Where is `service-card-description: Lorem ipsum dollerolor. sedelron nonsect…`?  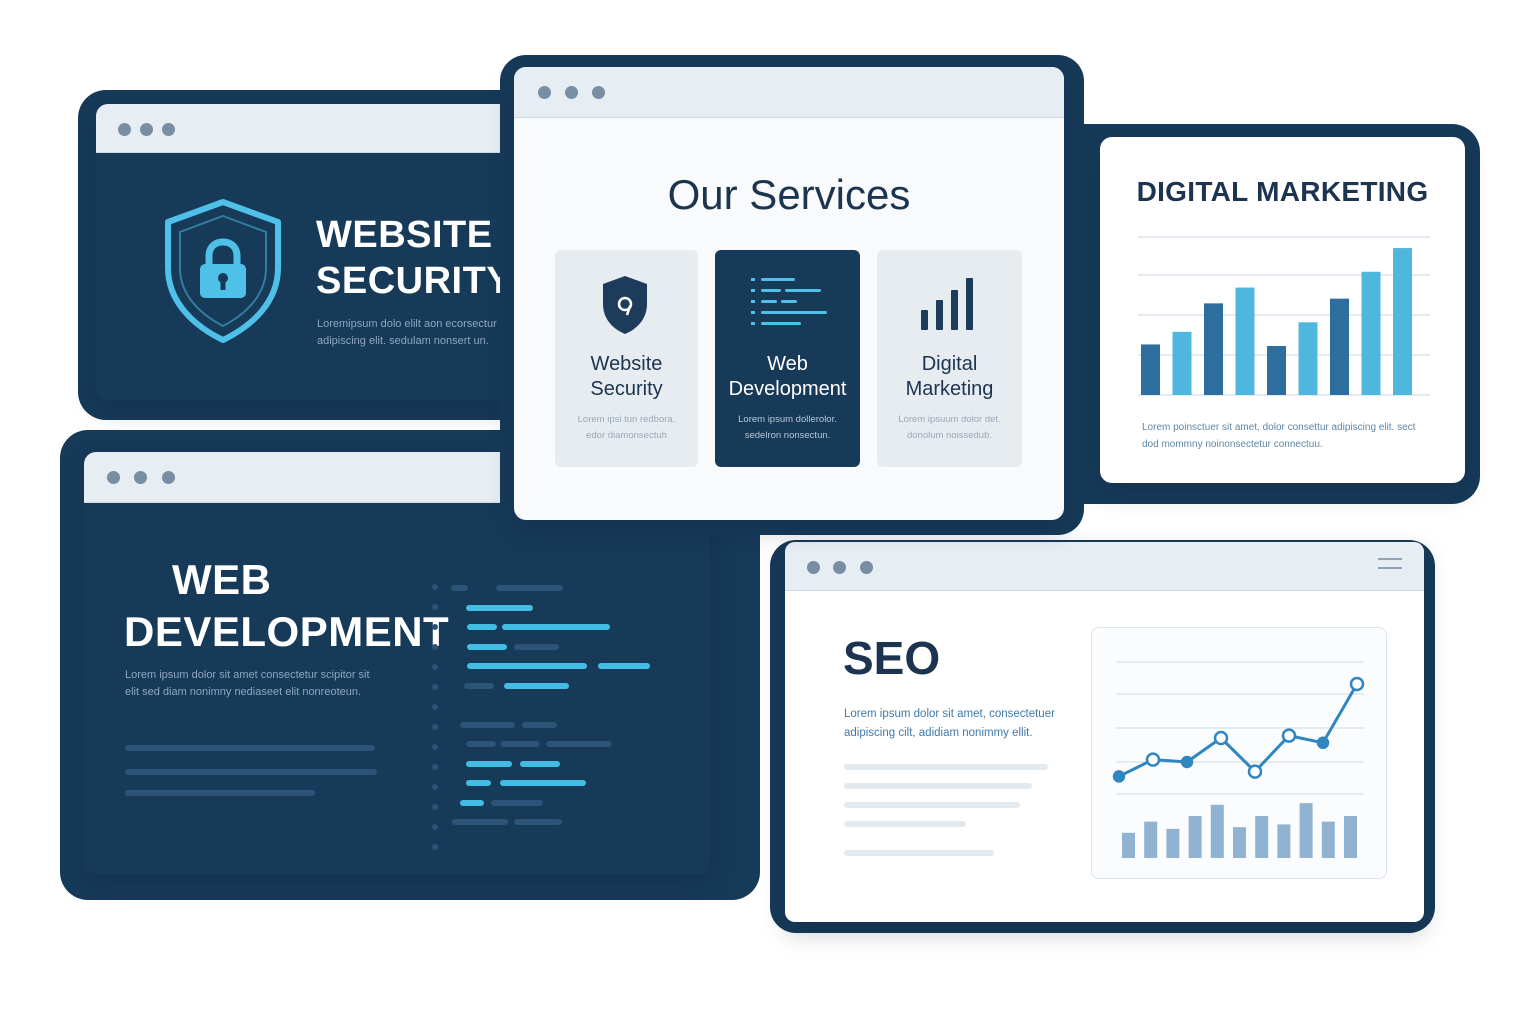
service-card-description: Lorem ipsum dollerolor. sedelron nonsect… is located at coordinates (787, 428).